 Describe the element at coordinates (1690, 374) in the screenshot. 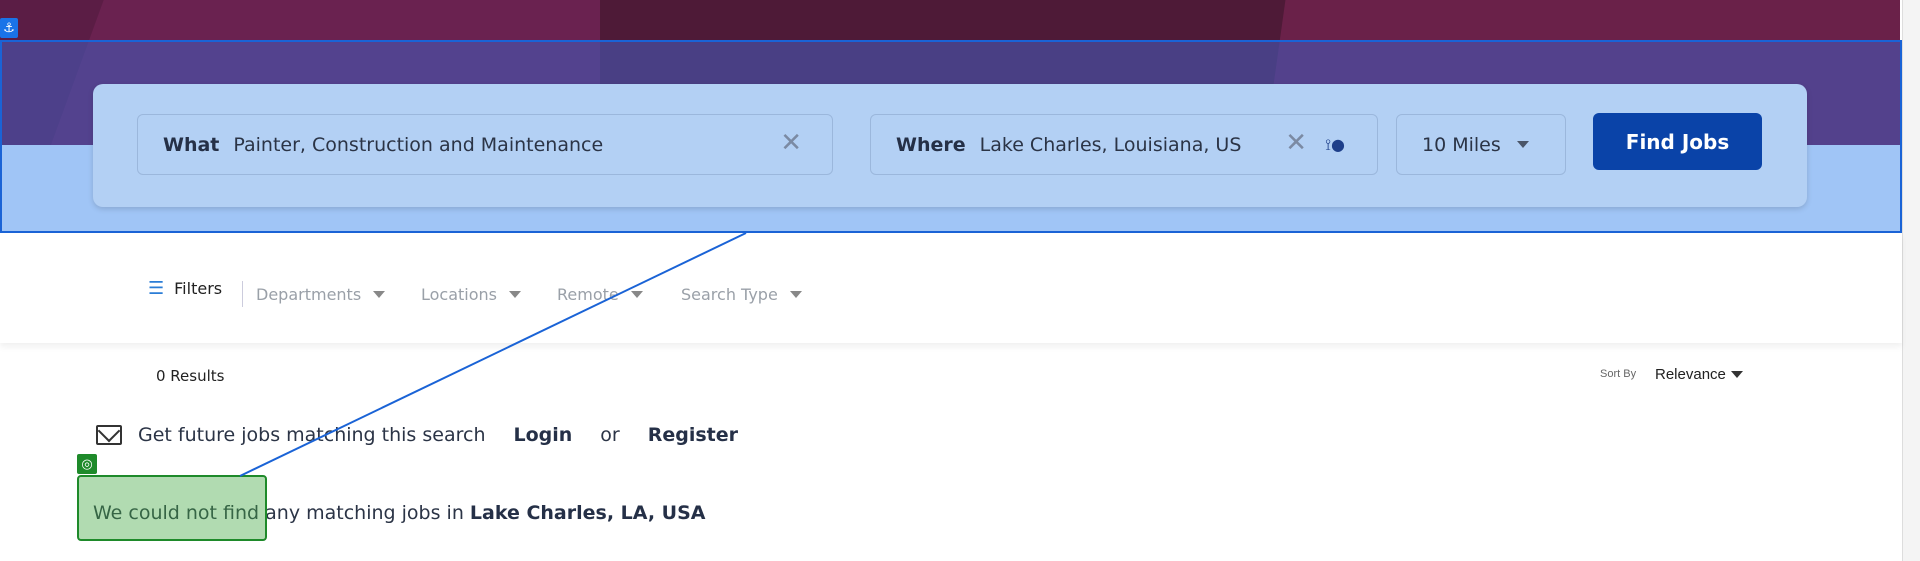

I see `sort-value: Relevance` at that location.